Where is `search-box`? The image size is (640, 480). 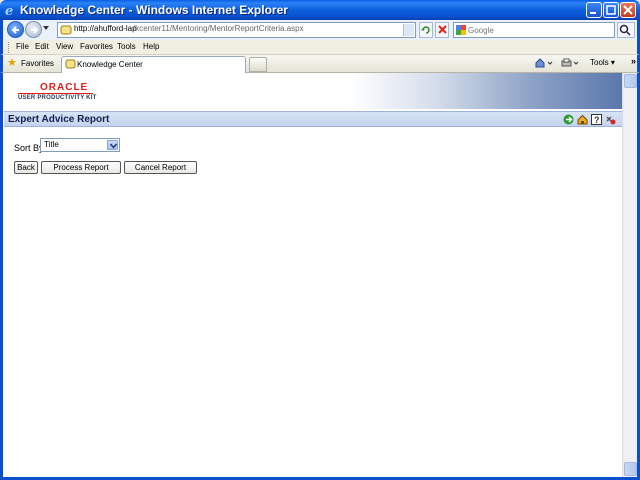
search-box is located at coordinates (534, 30).